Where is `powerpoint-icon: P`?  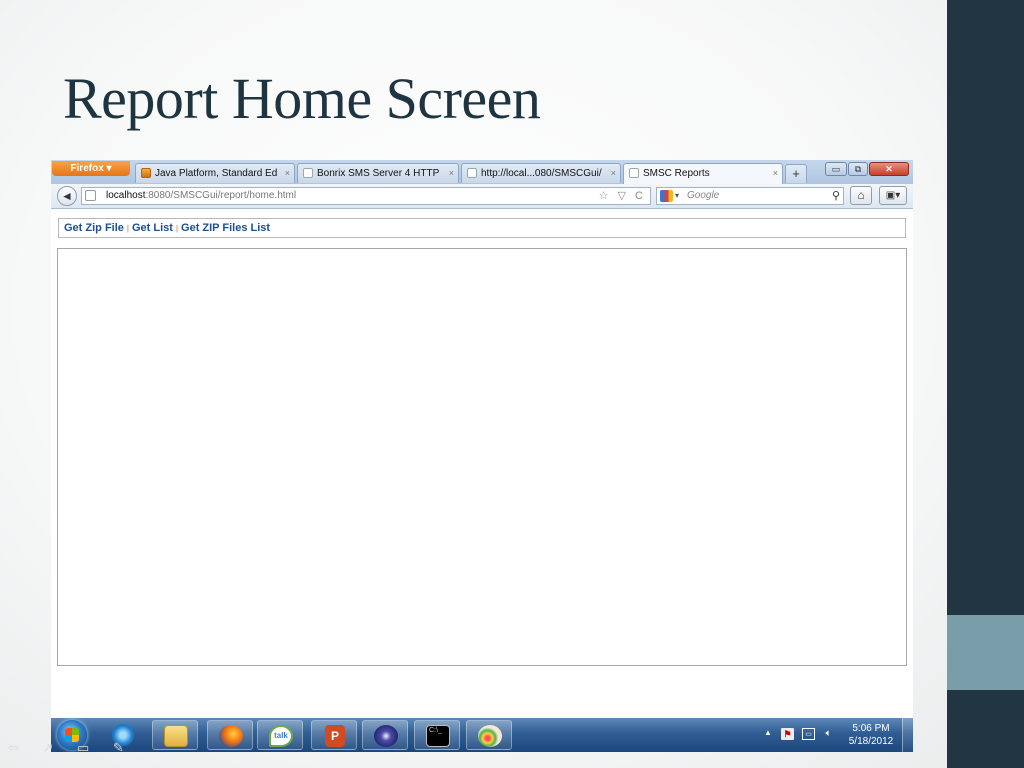 powerpoint-icon: P is located at coordinates (335, 736).